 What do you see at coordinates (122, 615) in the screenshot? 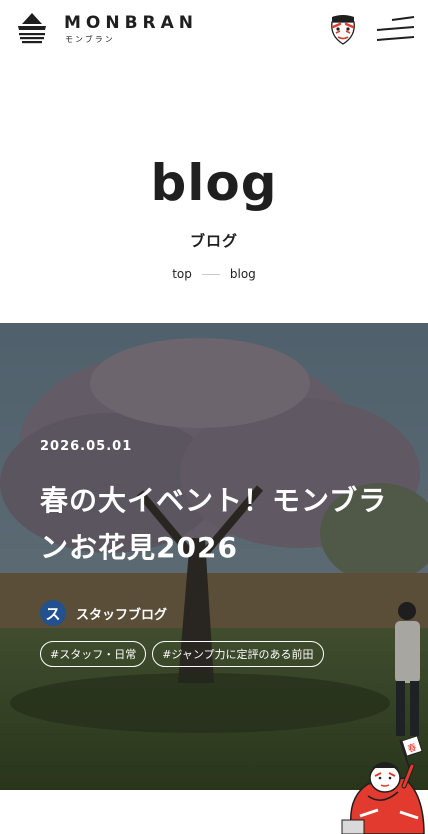
I see `author-name: スタッフブログ` at bounding box center [122, 615].